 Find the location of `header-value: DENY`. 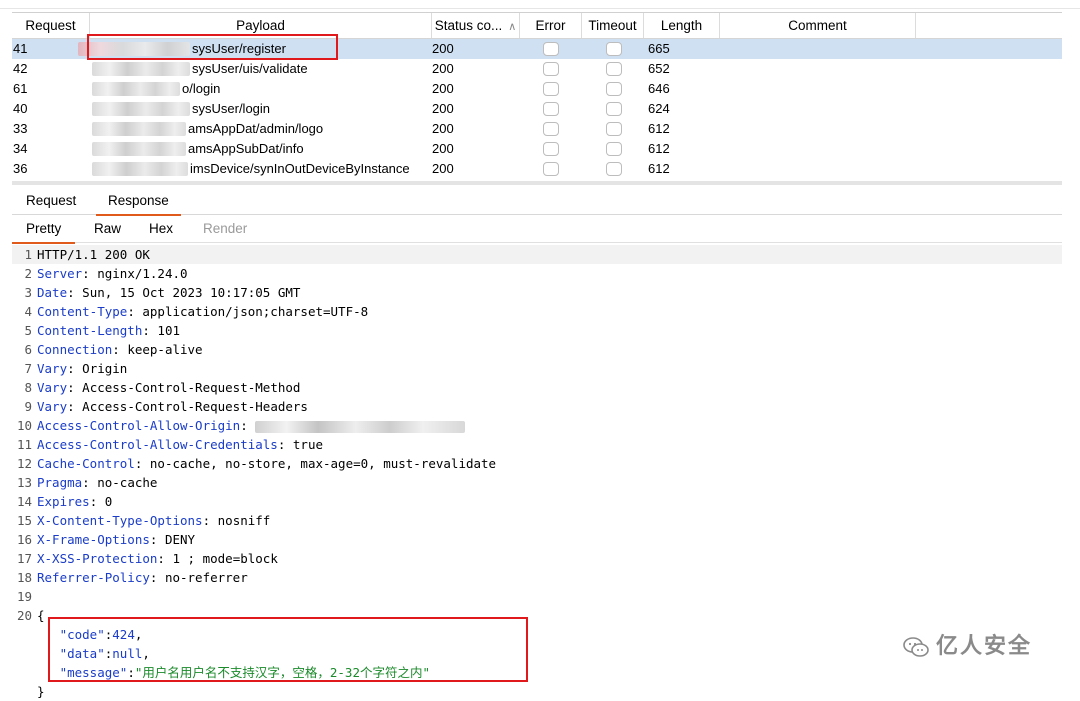

header-value: DENY is located at coordinates (180, 539).